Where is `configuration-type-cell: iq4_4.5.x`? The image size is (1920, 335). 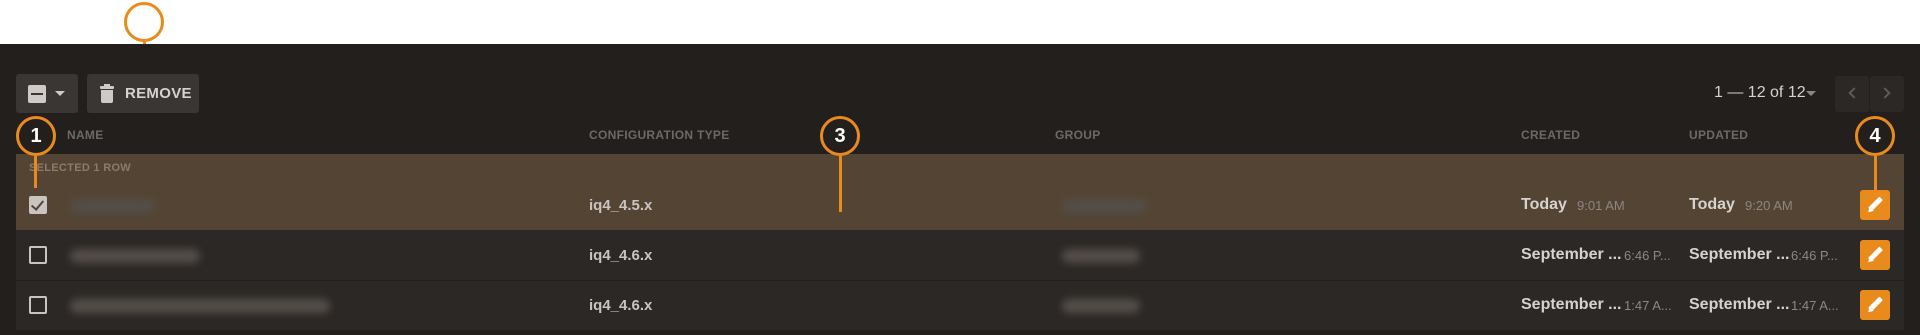 configuration-type-cell: iq4_4.5.x is located at coordinates (621, 205).